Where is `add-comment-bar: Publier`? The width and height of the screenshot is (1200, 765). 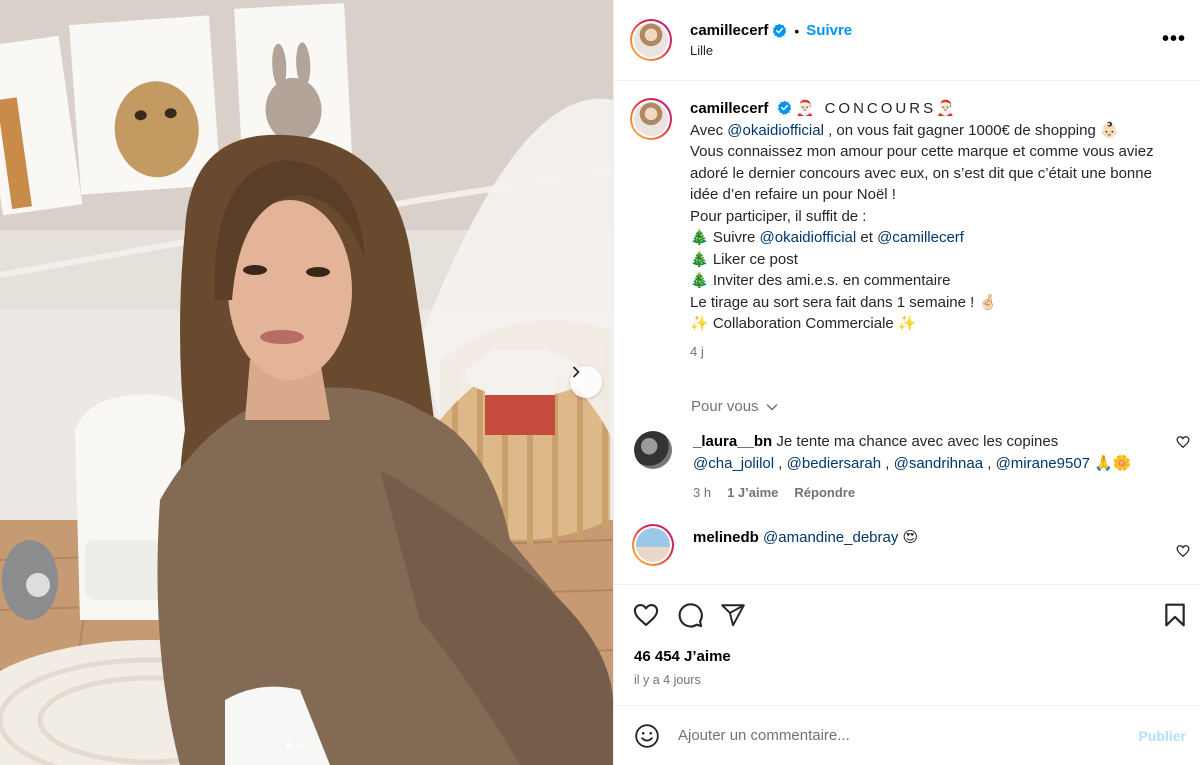
add-comment-bar: Publier is located at coordinates (907, 735).